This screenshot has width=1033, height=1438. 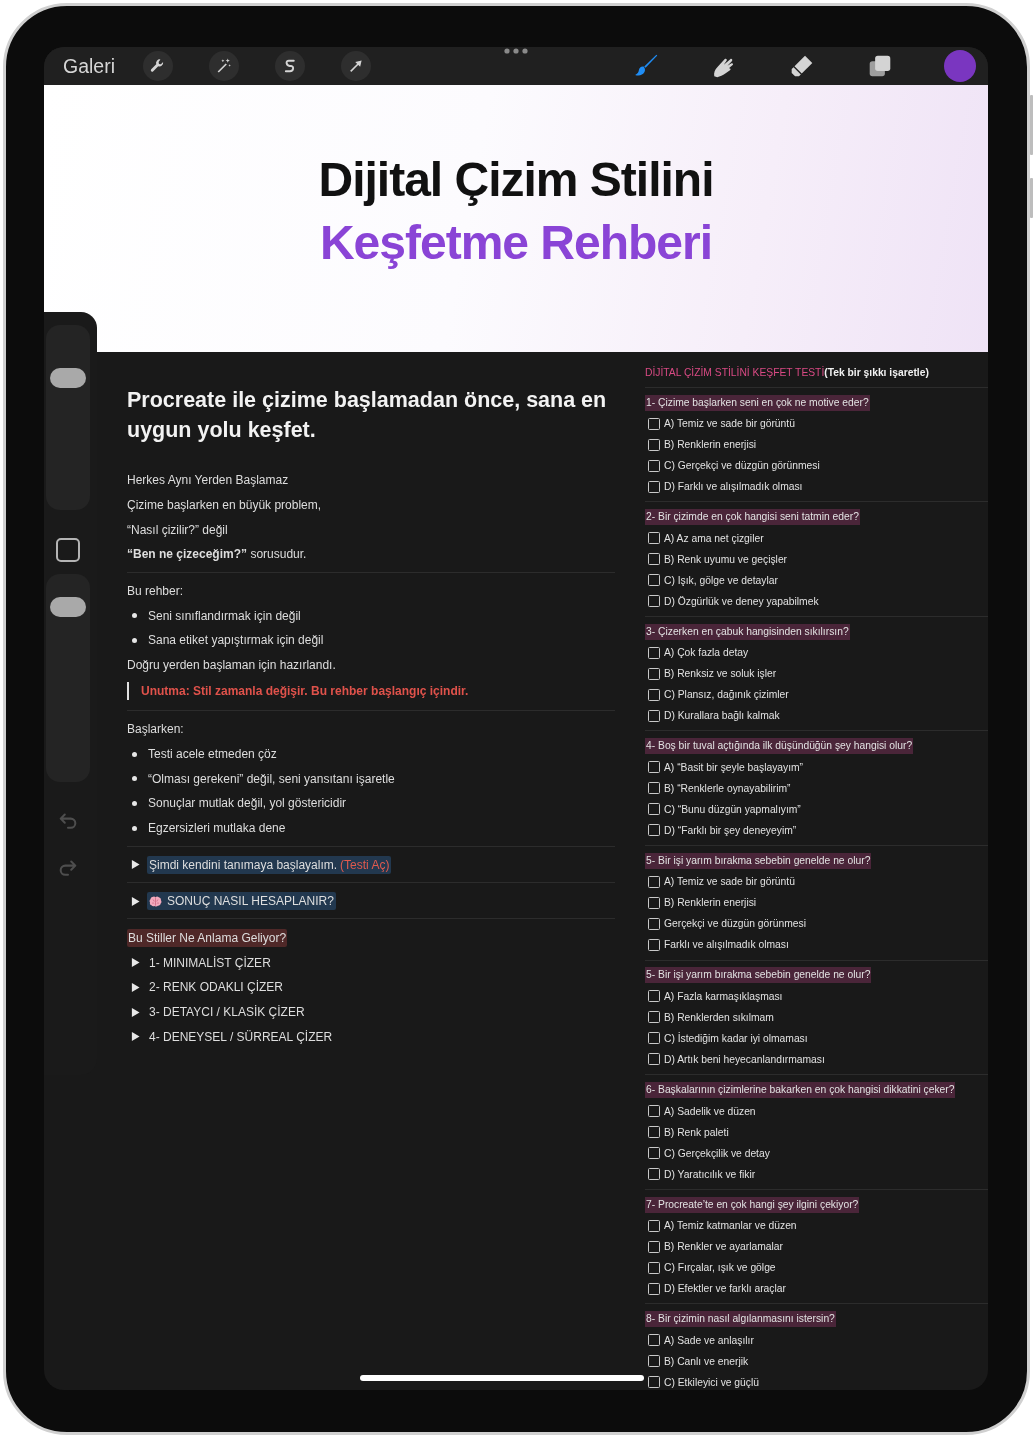 What do you see at coordinates (719, 1017) in the screenshot?
I see `option-label: B) Renklerden sıkılmam` at bounding box center [719, 1017].